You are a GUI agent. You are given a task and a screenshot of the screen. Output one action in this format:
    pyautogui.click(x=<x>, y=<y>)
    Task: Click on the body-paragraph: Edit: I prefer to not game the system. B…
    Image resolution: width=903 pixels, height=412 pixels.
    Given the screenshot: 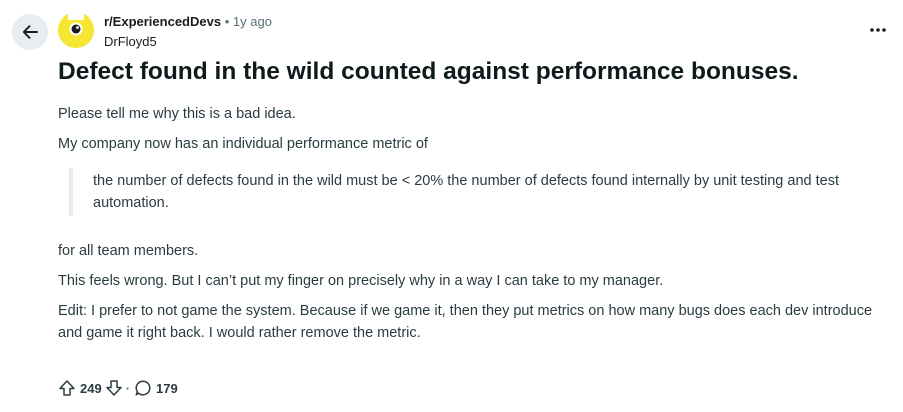 What is the action you would take?
    pyautogui.click(x=465, y=322)
    